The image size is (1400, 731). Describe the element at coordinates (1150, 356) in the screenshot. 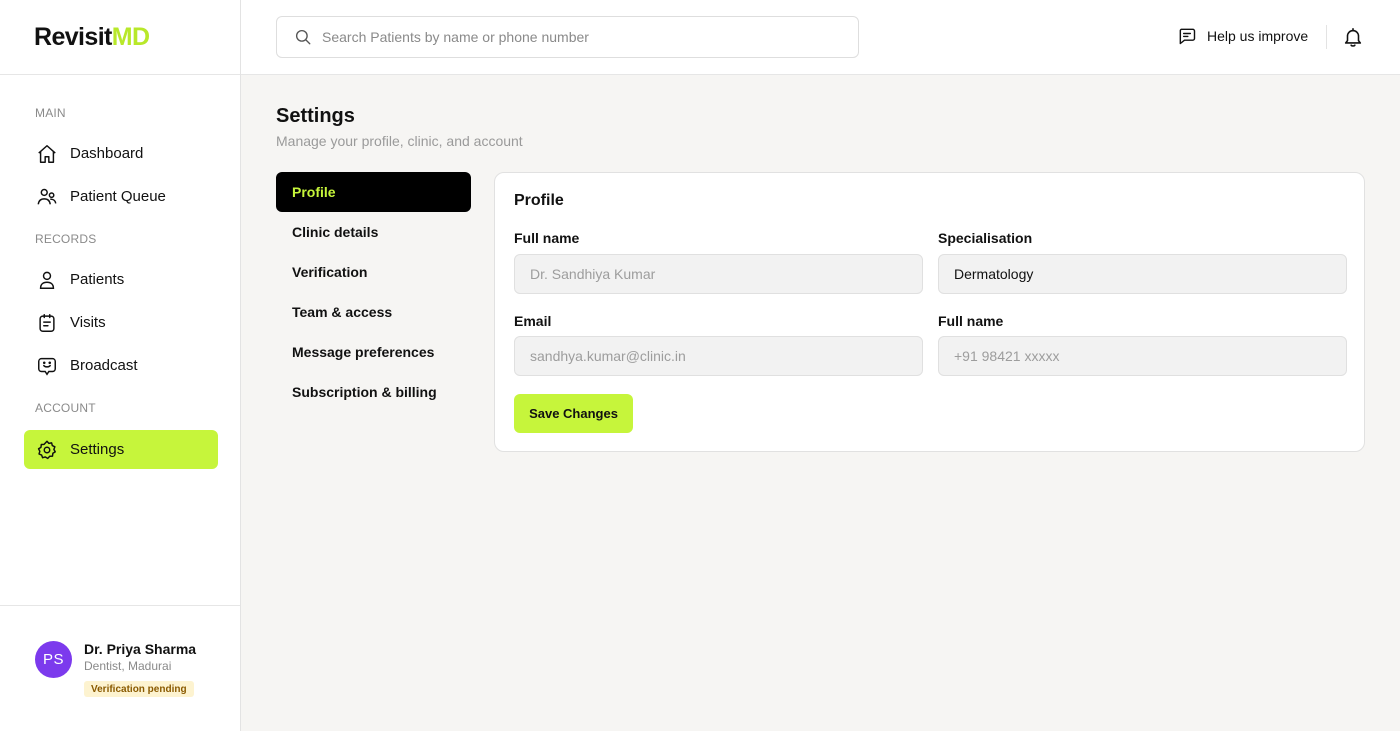

I see `phone-input` at that location.